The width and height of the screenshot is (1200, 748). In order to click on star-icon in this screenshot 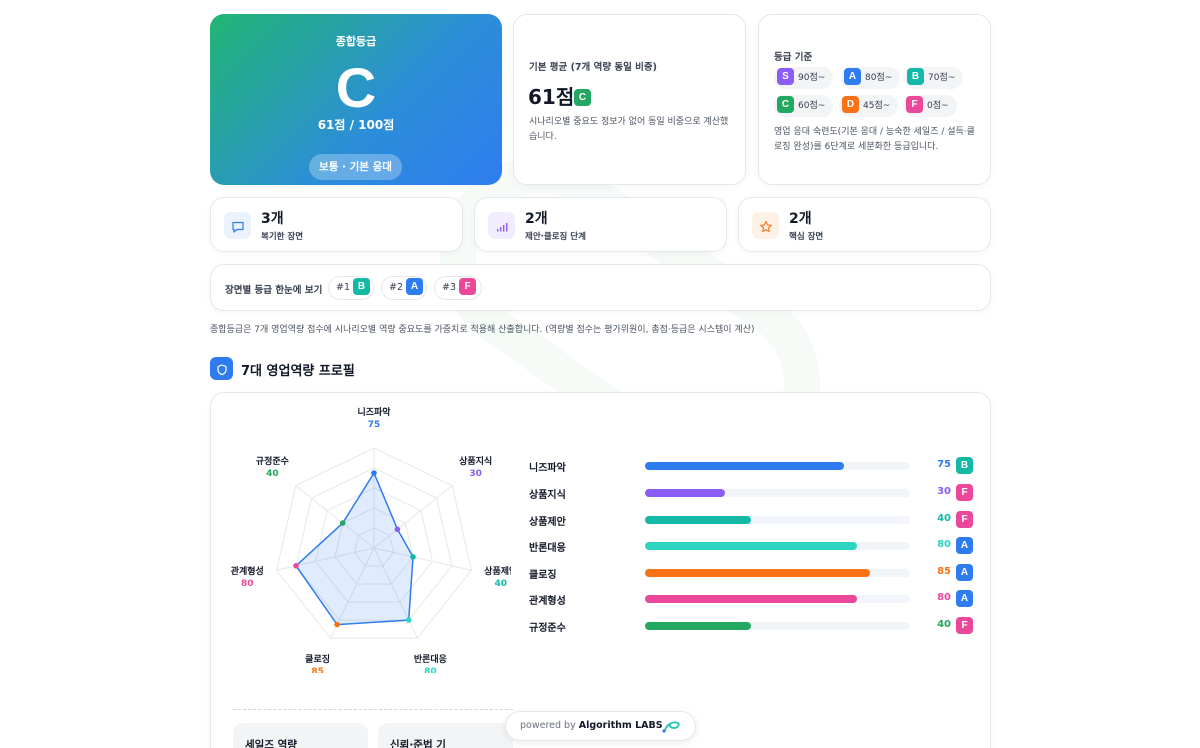, I will do `click(765, 225)`.